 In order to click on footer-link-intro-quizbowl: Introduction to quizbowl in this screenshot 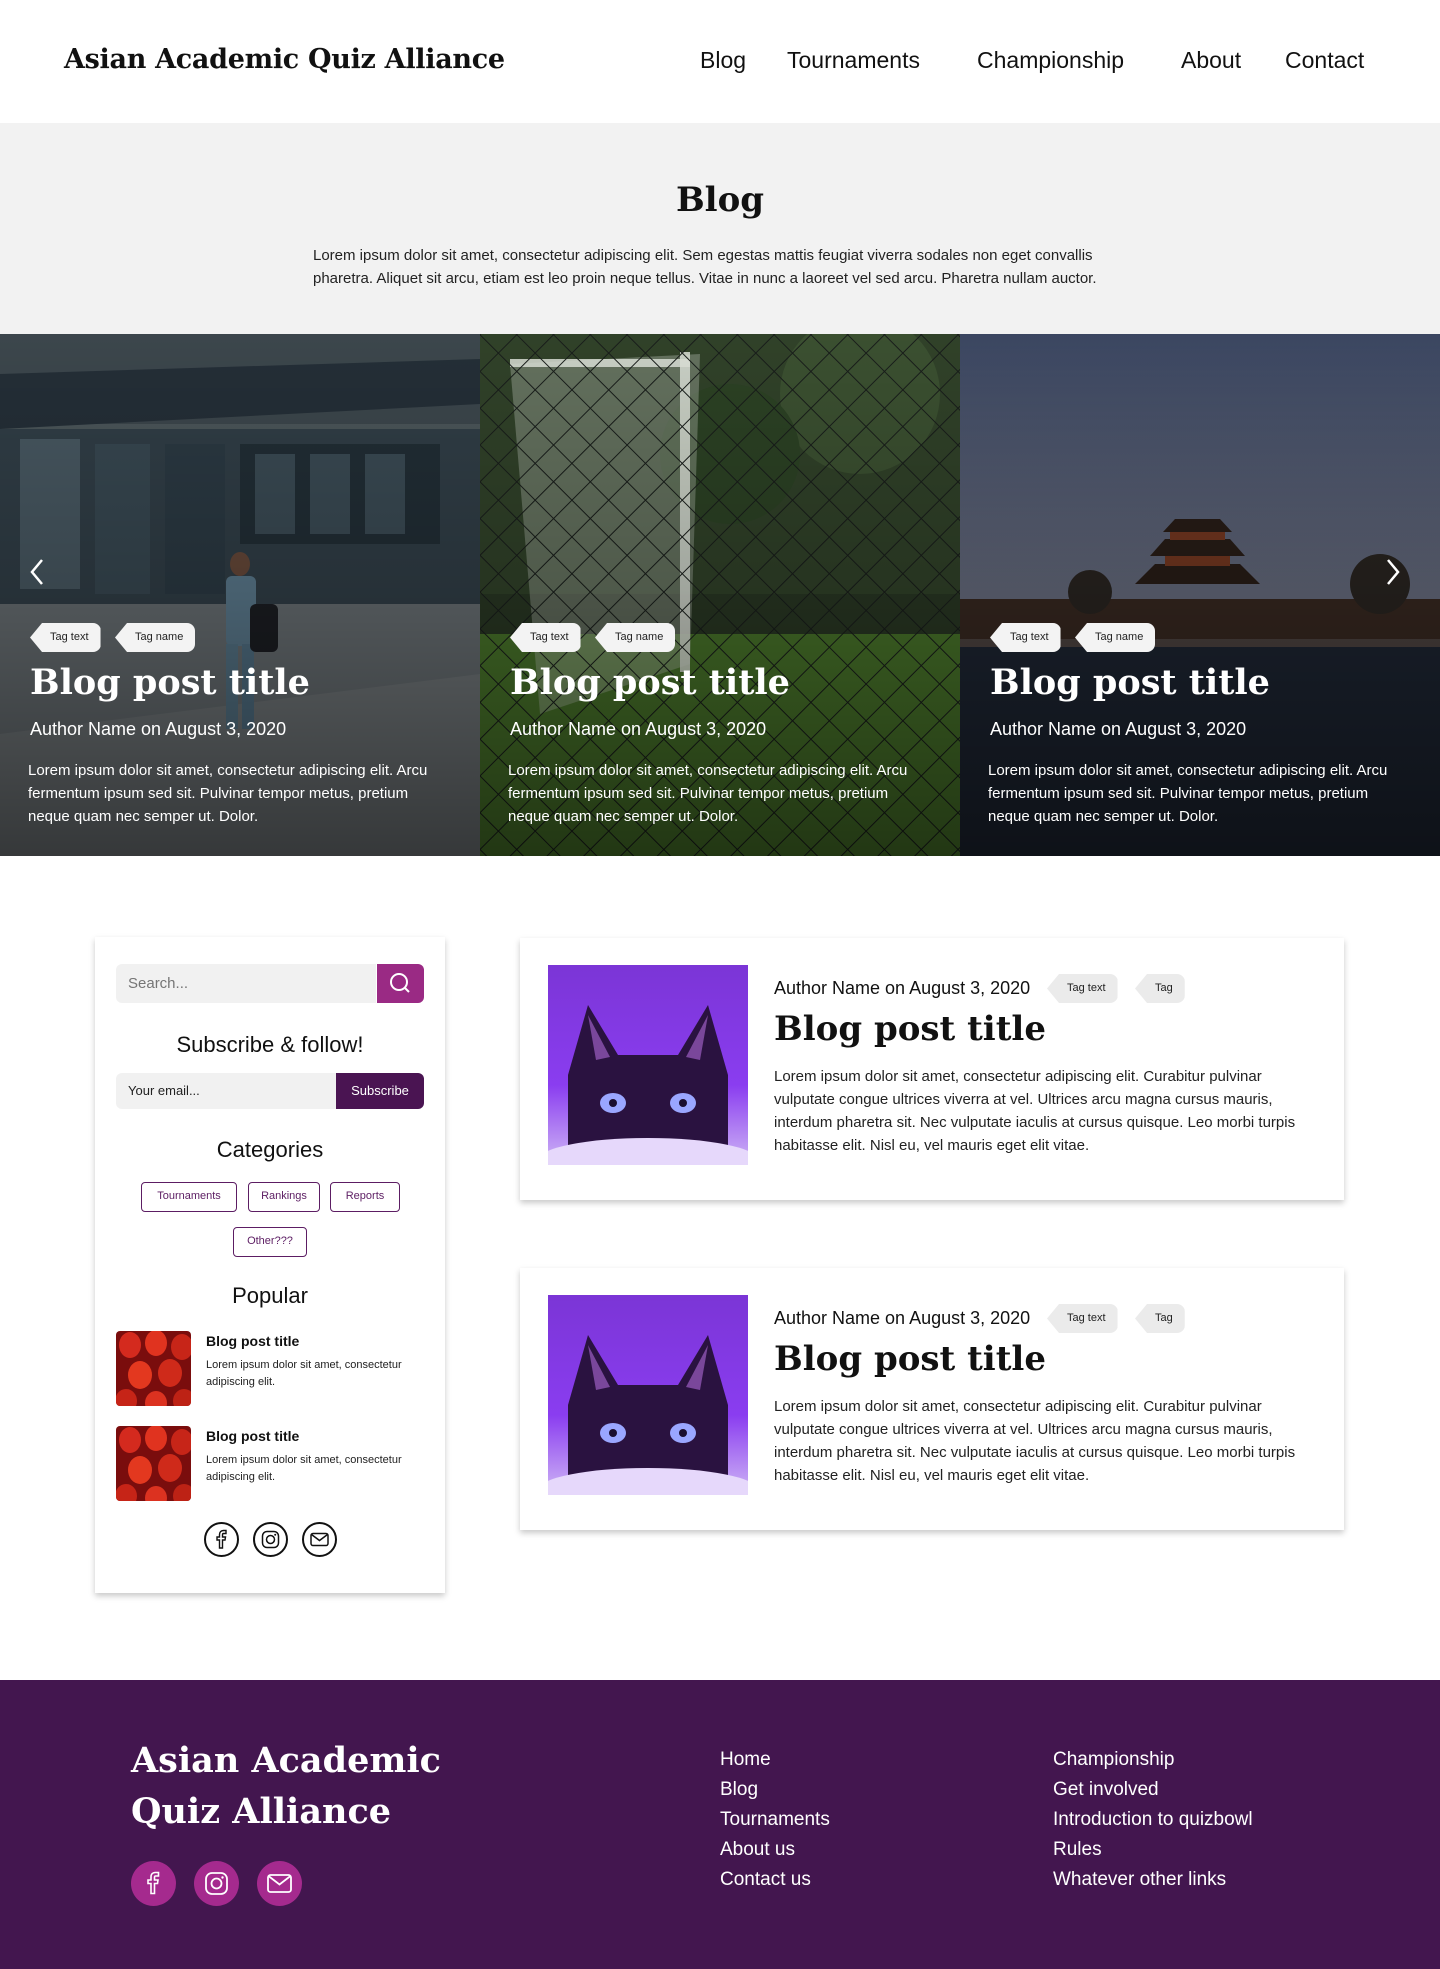, I will do `click(1153, 1820)`.